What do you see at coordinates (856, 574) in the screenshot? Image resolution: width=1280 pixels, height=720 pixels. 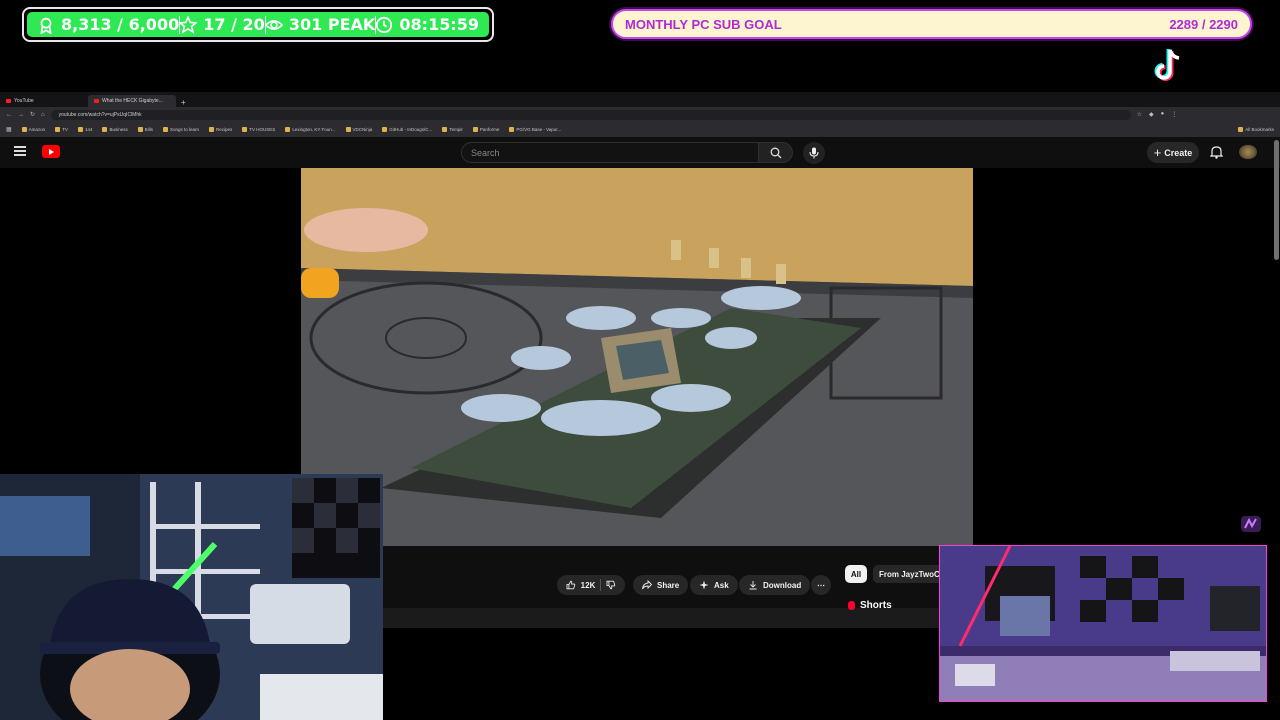 I see `chip-all: All` at bounding box center [856, 574].